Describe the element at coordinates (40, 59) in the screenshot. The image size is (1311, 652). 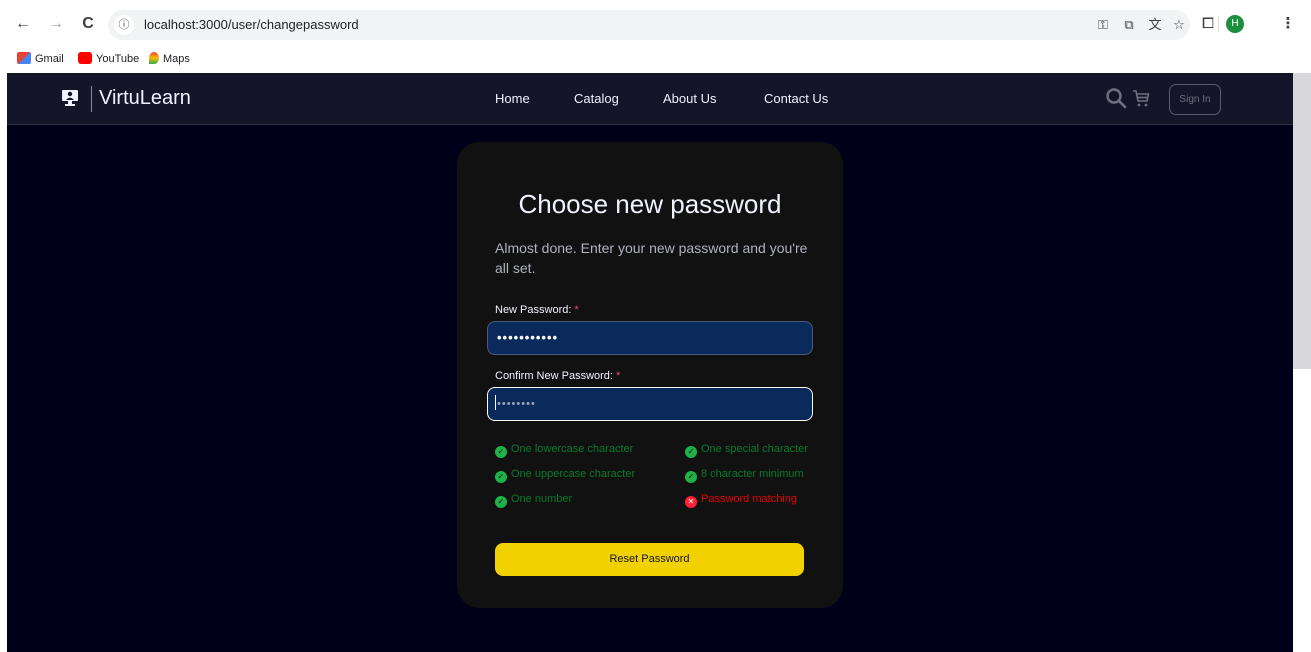
I see `bookmark-gmail: Gmail` at that location.